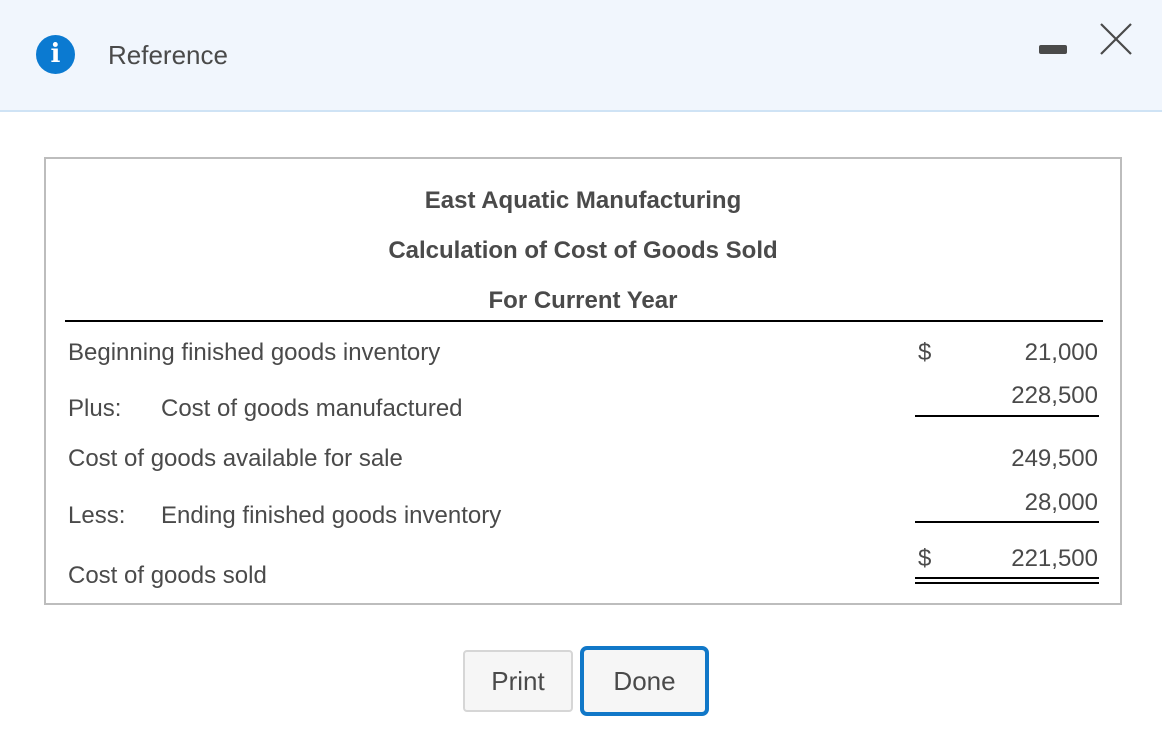 The width and height of the screenshot is (1162, 740). I want to click on row-label-beginning-inventory: Beginning finished goods inventory, so click(254, 352).